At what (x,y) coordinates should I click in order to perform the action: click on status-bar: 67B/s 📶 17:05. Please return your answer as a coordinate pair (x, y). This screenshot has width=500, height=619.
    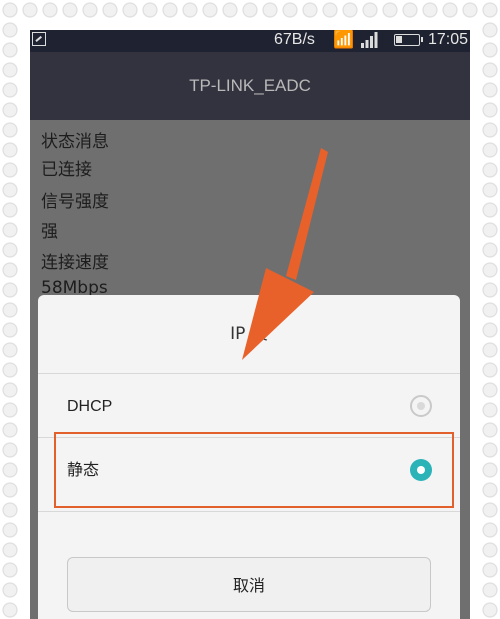
    Looking at the image, I should click on (250, 41).